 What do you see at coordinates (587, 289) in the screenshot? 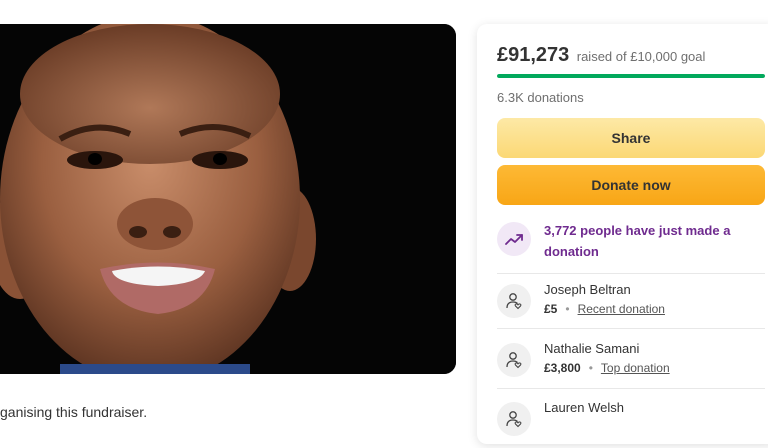
I see `donor-name: Joseph Beltran` at bounding box center [587, 289].